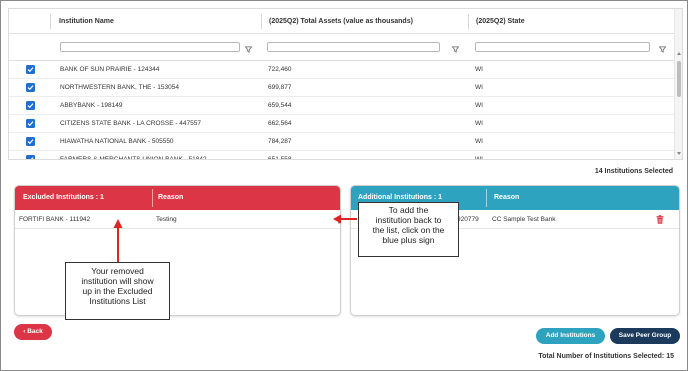 The height and width of the screenshot is (371, 688). I want to click on callout-line: up in the Excluded, so click(117, 291).